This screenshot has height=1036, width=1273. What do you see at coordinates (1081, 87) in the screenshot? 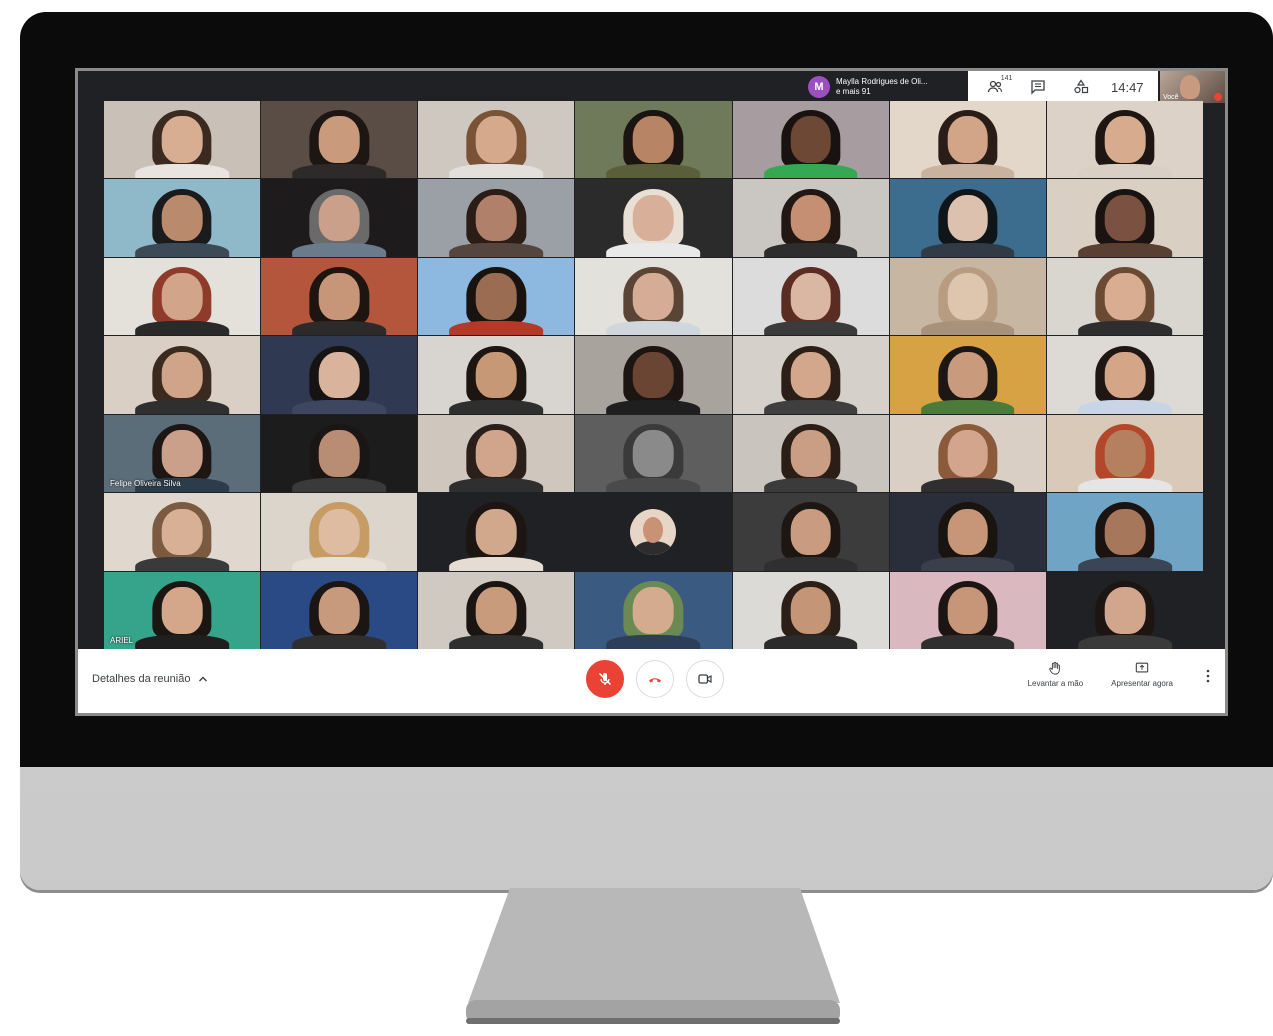
I see `activities-button` at bounding box center [1081, 87].